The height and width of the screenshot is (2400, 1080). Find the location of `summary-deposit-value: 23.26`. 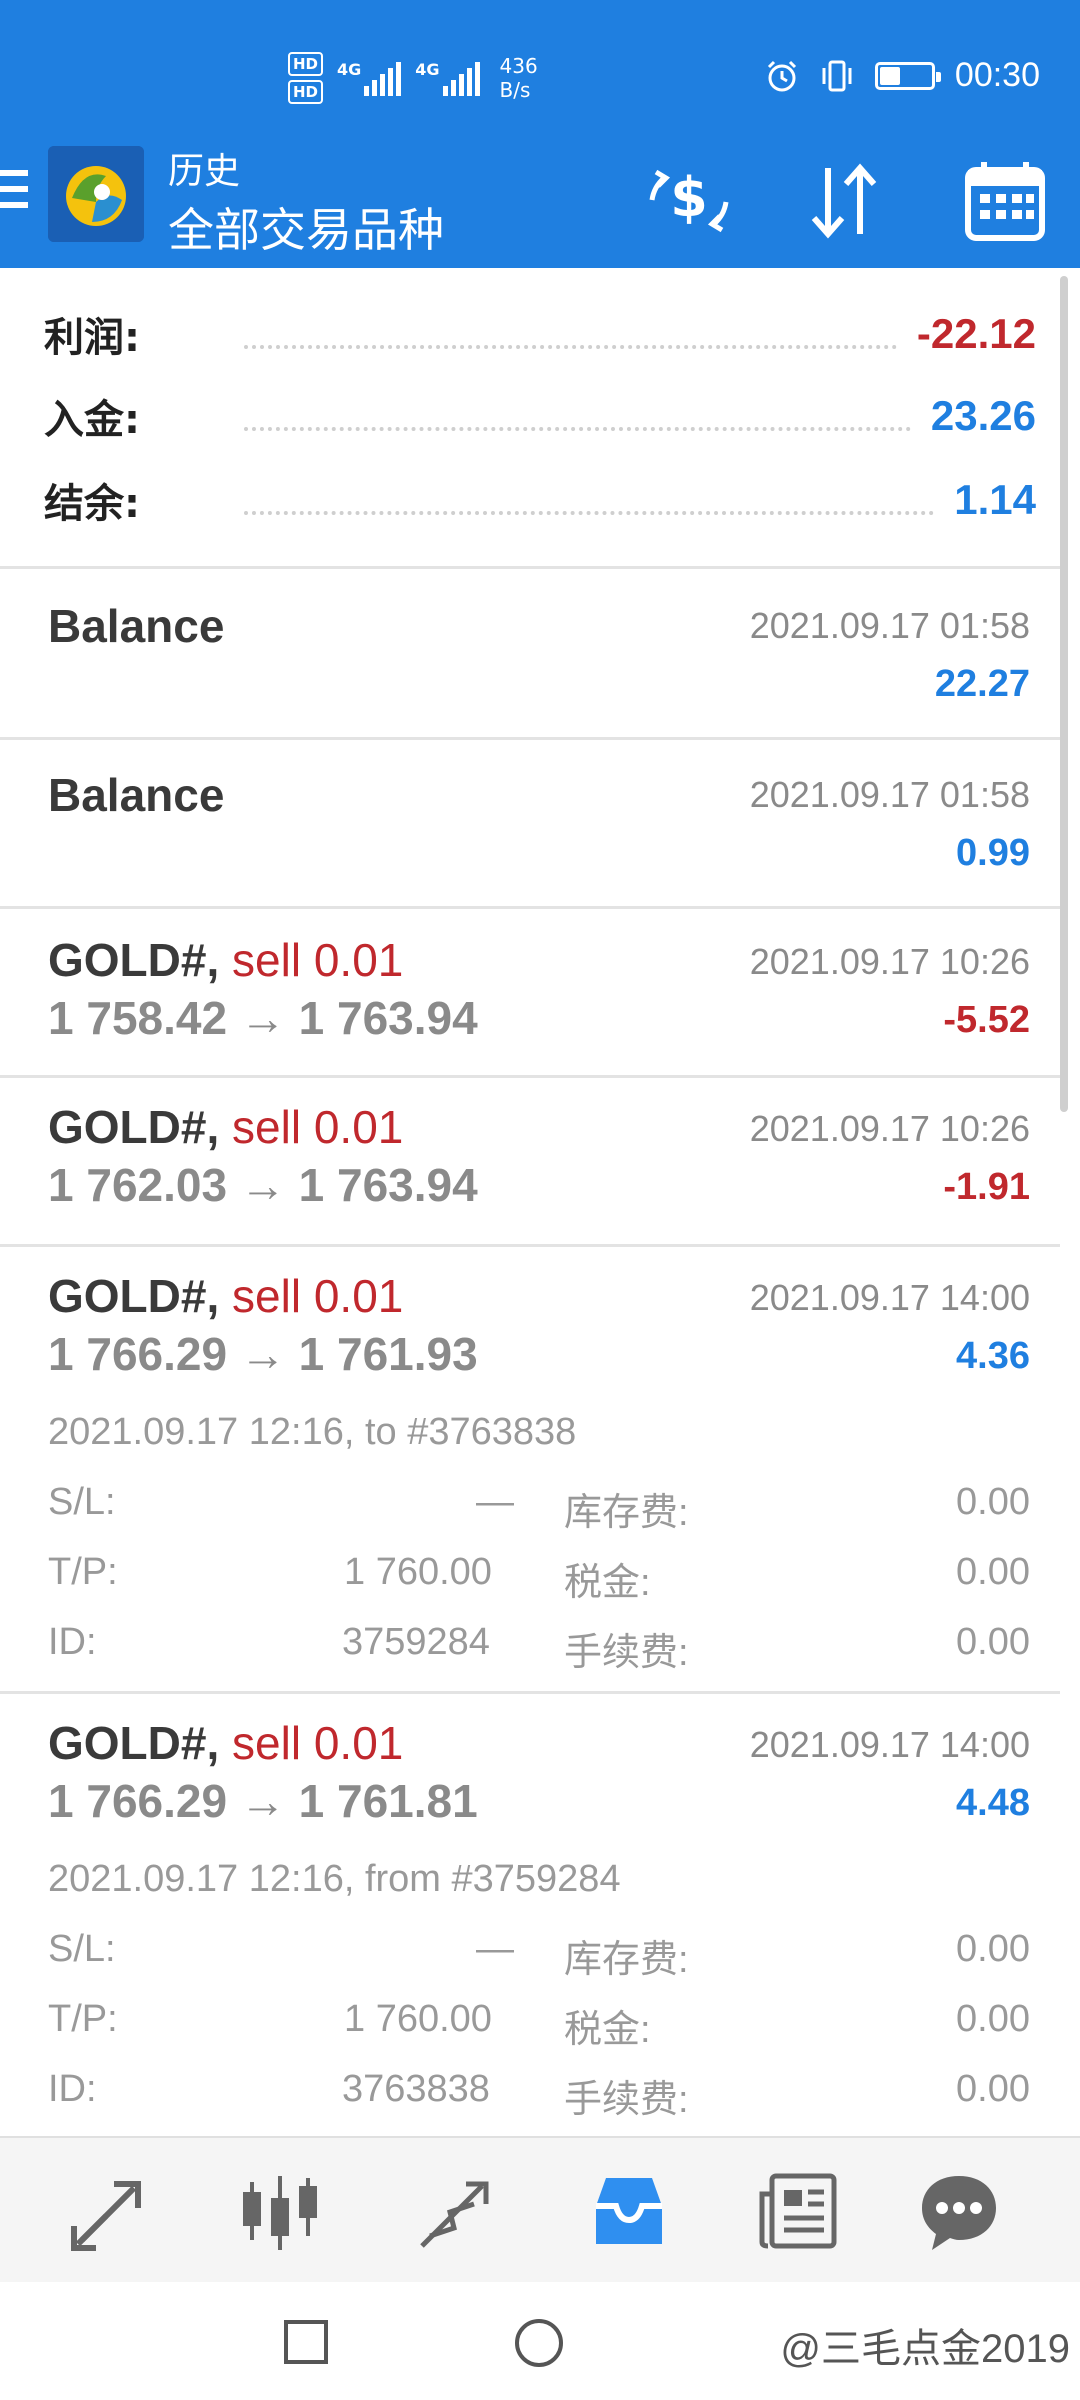

summary-deposit-value: 23.26 is located at coordinates (983, 415).